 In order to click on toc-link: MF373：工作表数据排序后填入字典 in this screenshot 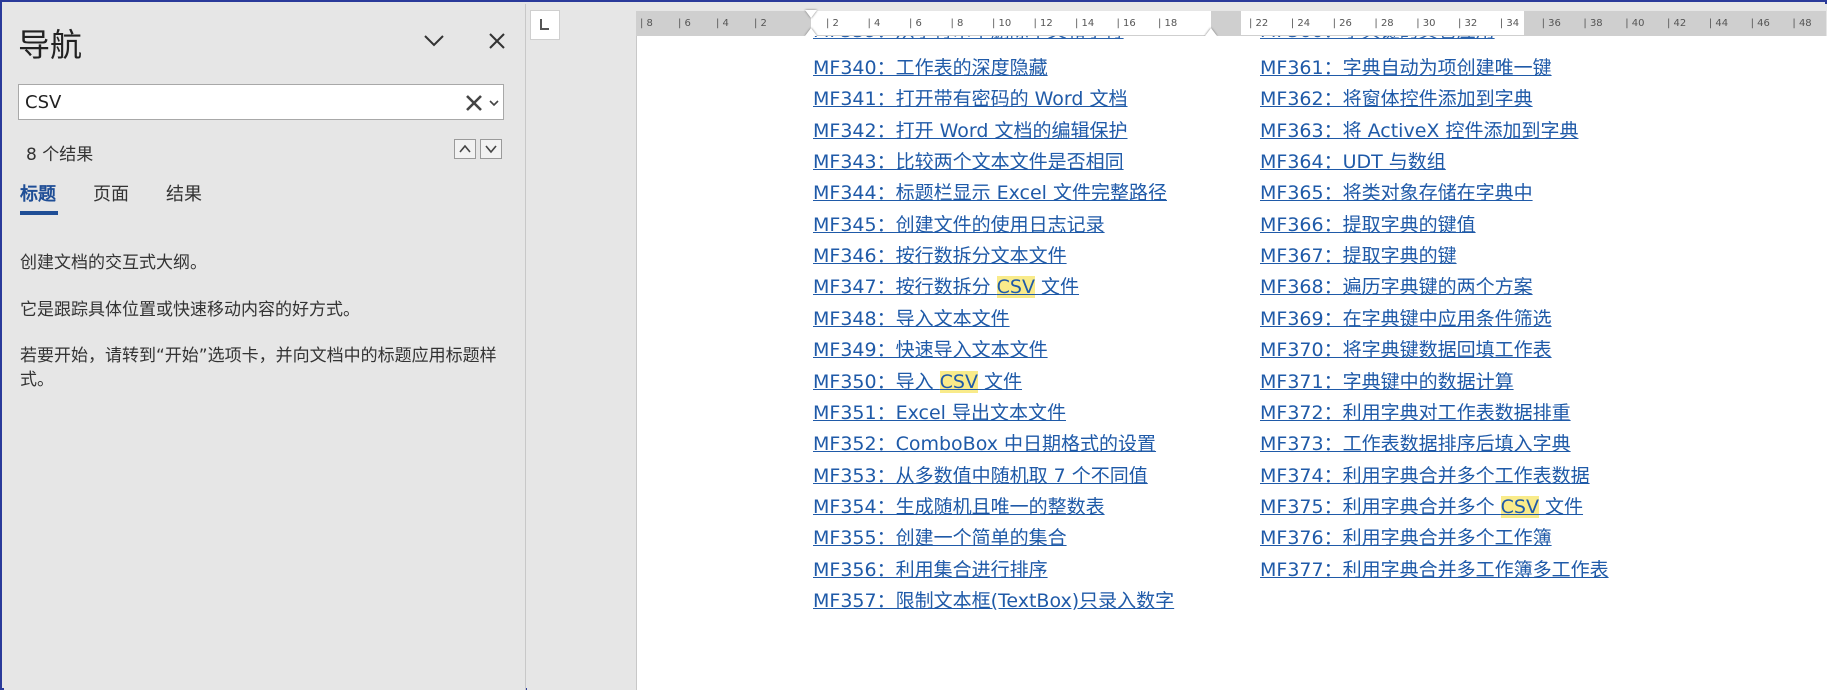, I will do `click(1415, 444)`.